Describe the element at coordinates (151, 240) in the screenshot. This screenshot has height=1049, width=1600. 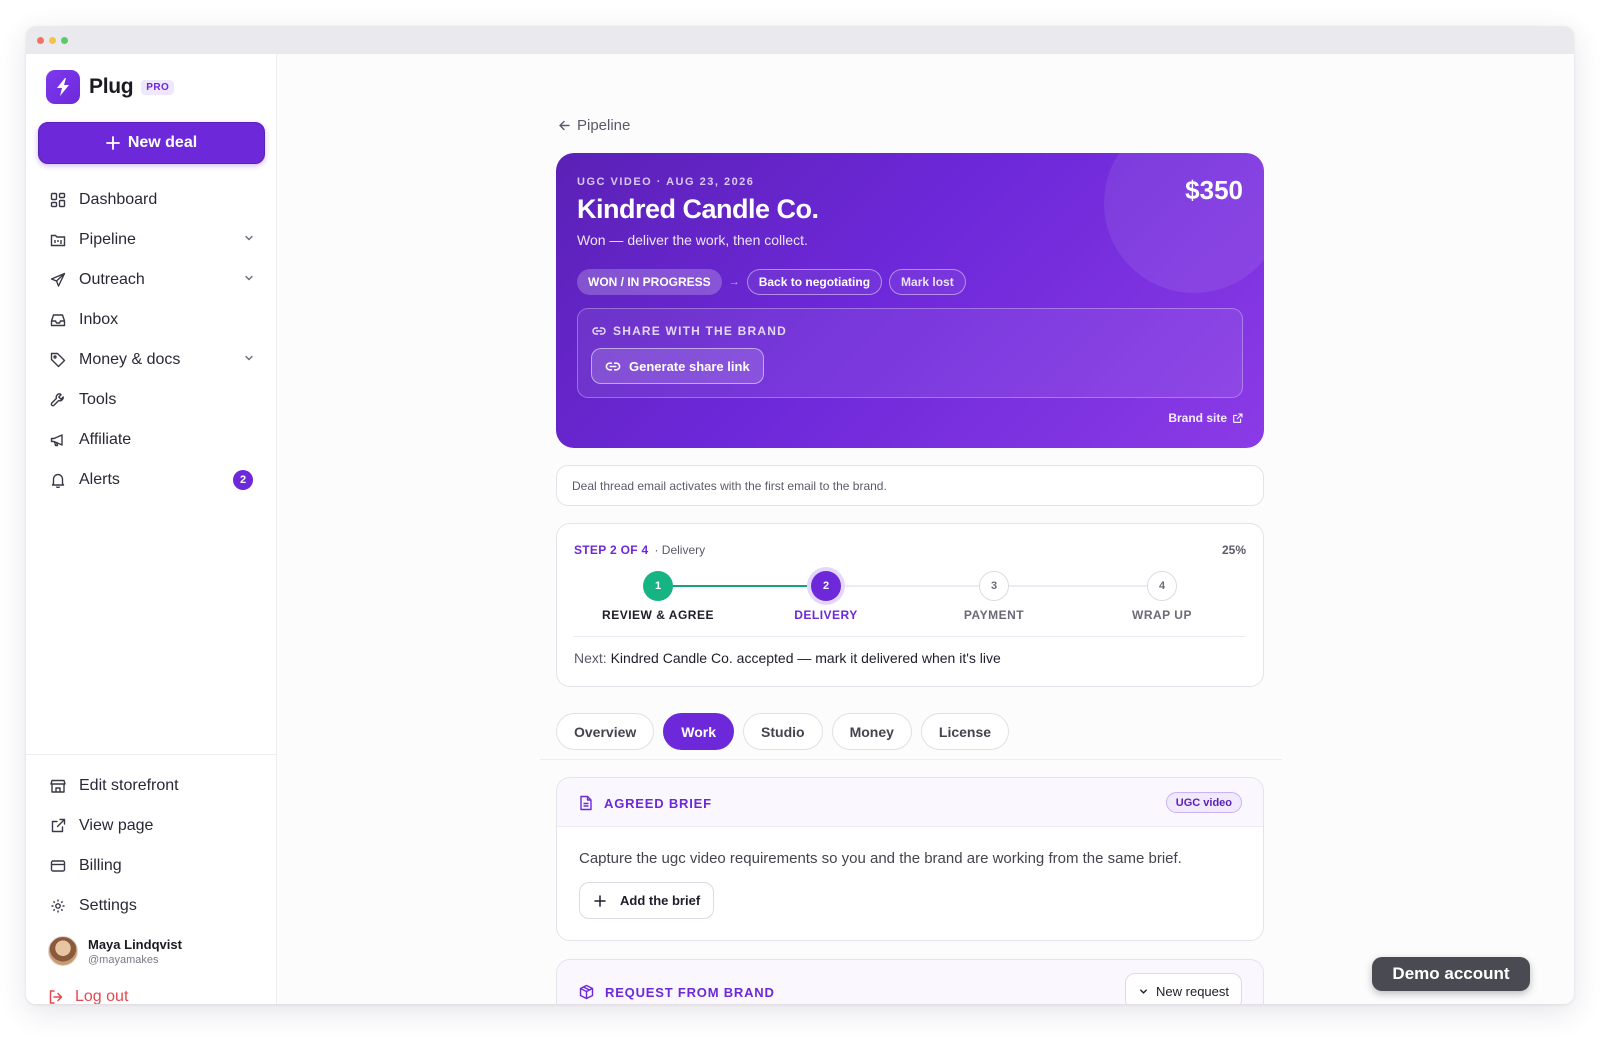
I see `sidebar-item-pipeline: Pipeline` at that location.